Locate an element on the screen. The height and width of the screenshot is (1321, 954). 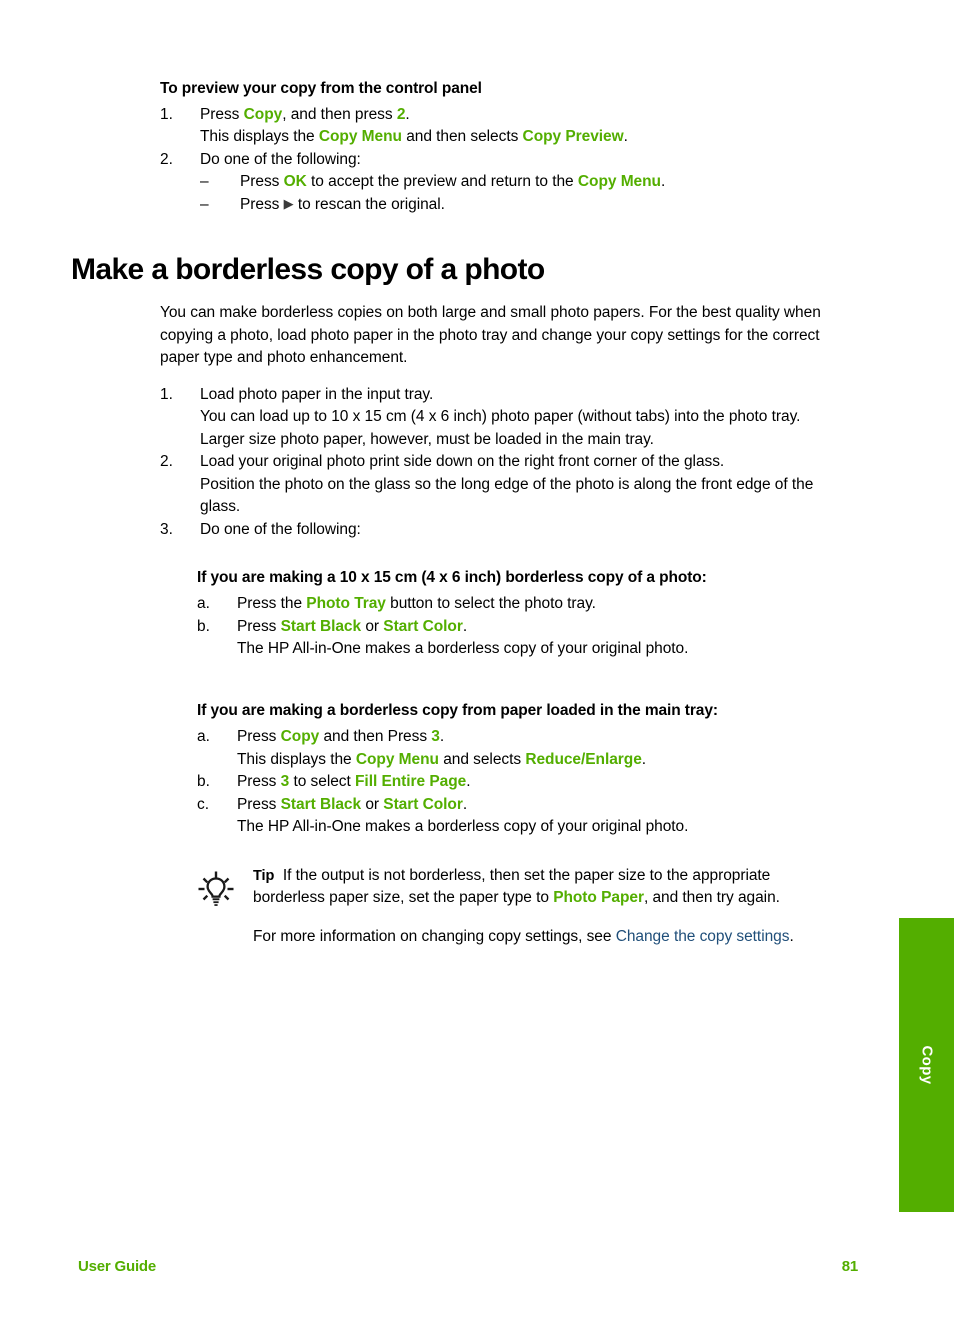
ui-term: Reduce/Enlarge is located at coordinates (583, 759).